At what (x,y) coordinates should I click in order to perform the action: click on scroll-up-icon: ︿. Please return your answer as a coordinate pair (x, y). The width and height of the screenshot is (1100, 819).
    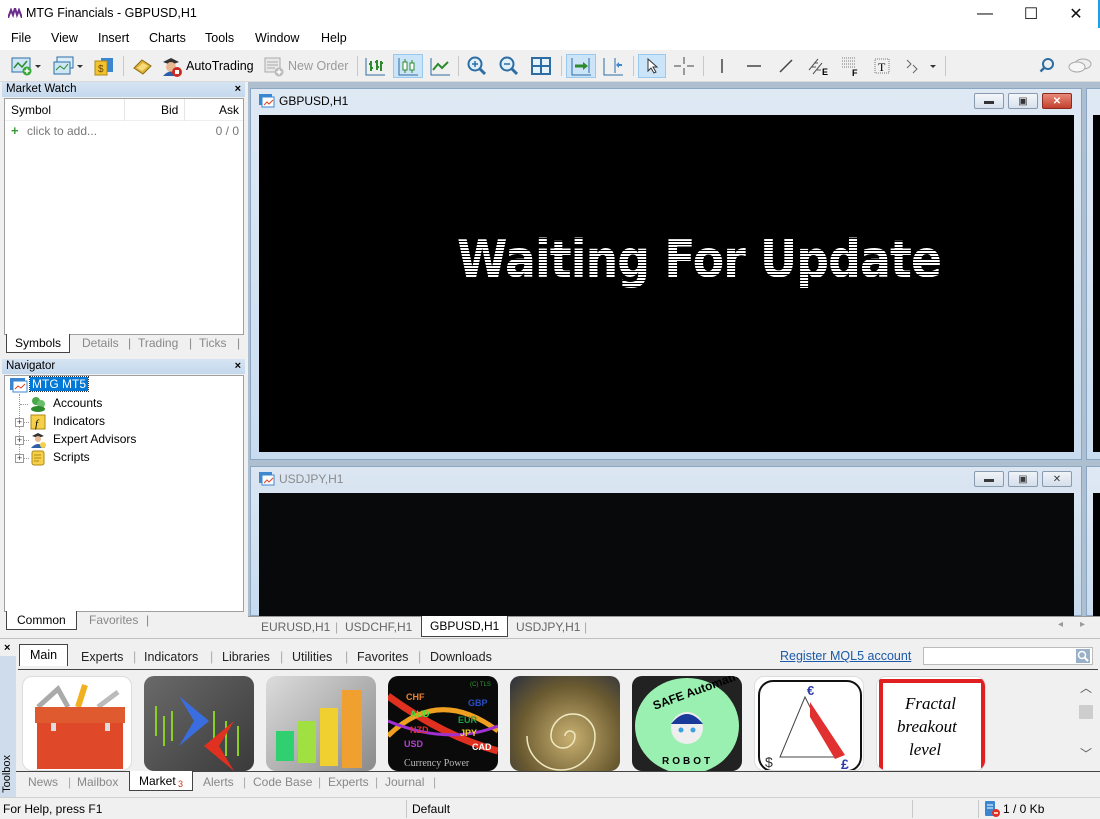
    Looking at the image, I should click on (1086, 687).